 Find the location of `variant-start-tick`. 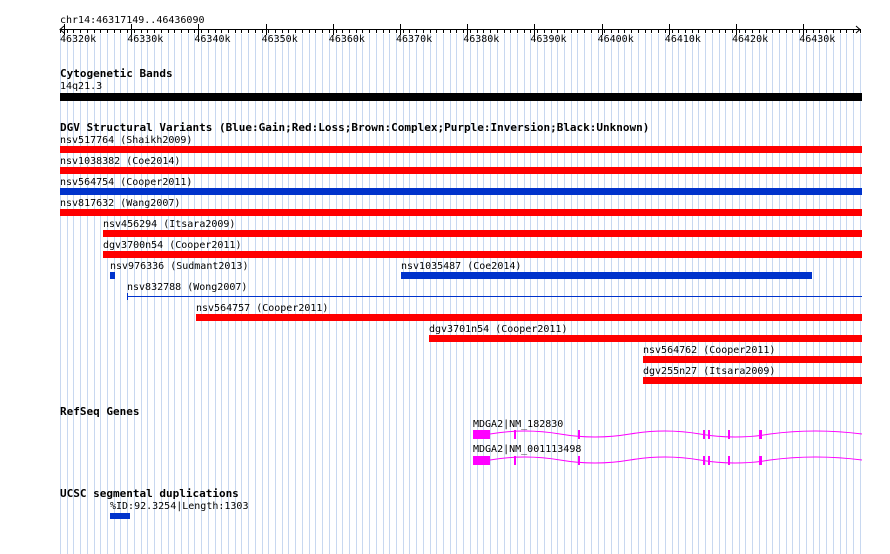

variant-start-tick is located at coordinates (127, 296).